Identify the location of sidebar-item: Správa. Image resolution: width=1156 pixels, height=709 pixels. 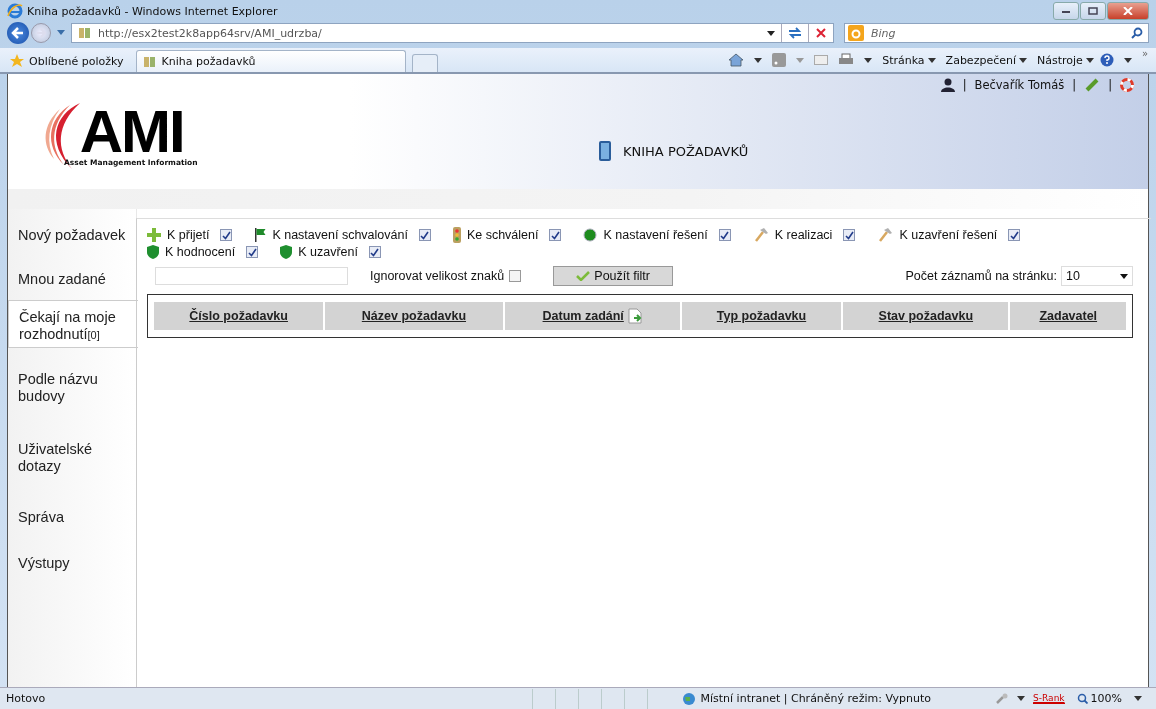
(72, 512).